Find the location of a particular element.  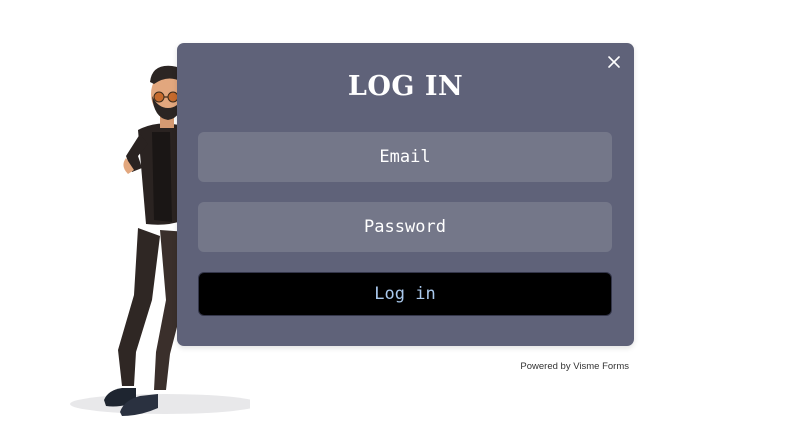

login-button: Log in is located at coordinates (405, 294).